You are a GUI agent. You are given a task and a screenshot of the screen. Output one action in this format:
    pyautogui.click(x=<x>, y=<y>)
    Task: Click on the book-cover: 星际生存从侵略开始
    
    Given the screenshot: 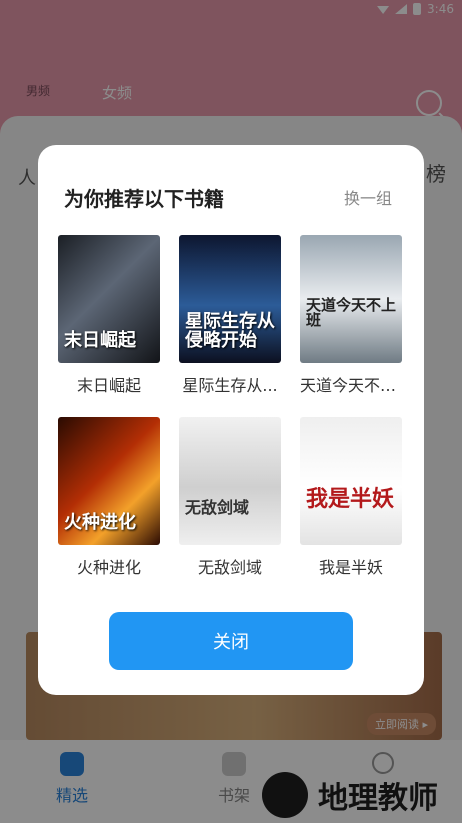 What is the action you would take?
    pyautogui.click(x=230, y=299)
    